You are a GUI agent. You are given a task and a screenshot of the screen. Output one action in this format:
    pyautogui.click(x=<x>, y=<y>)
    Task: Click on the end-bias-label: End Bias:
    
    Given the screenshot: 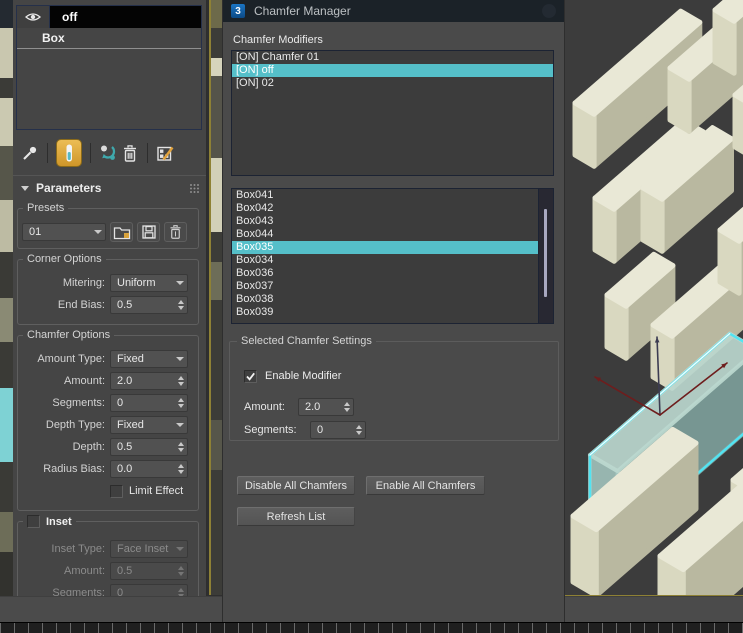 What is the action you would take?
    pyautogui.click(x=81, y=305)
    